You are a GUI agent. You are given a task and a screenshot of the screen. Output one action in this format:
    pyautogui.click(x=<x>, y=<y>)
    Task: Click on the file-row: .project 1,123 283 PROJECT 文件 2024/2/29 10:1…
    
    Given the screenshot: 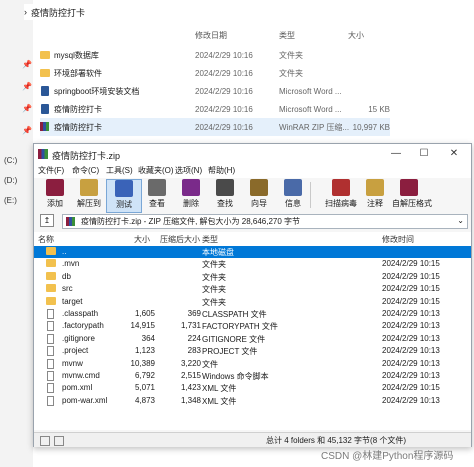 What is the action you would take?
    pyautogui.click(x=252, y=351)
    